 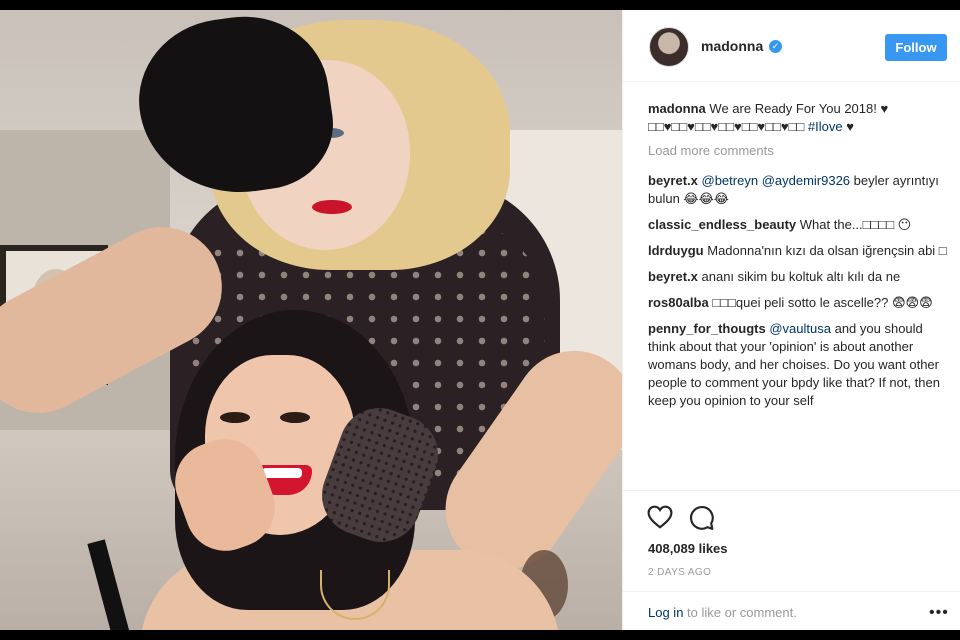 What do you see at coordinates (677, 108) in the screenshot?
I see `caption-username: madonna` at bounding box center [677, 108].